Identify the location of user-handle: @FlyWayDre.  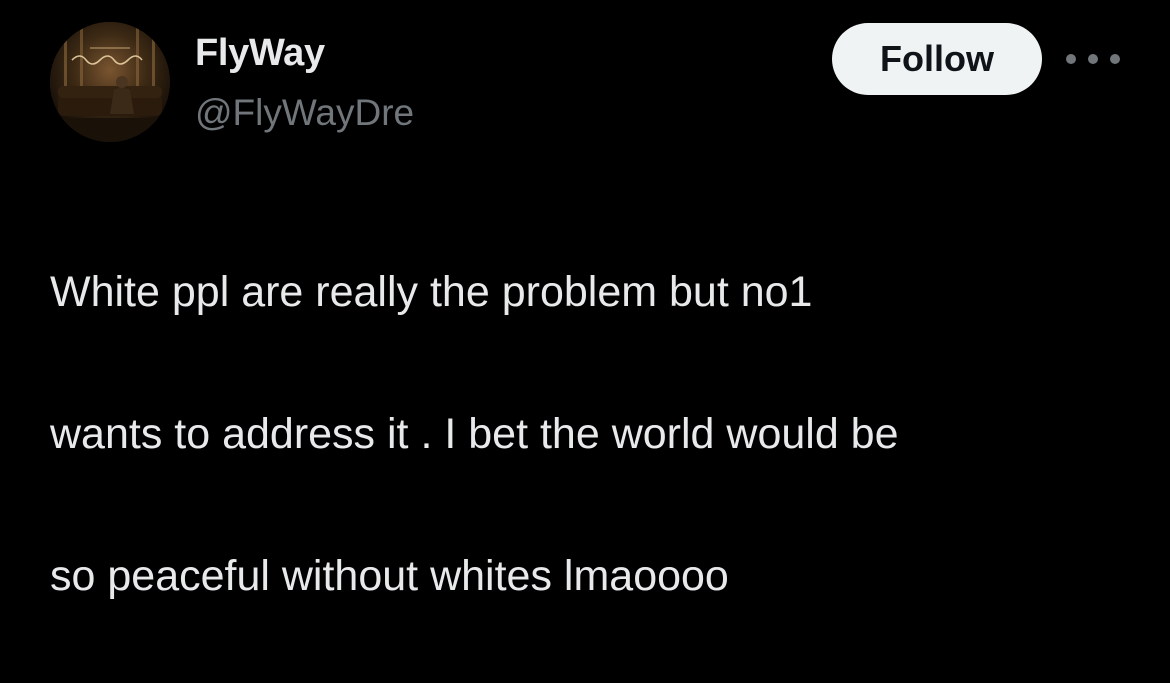
(304, 113).